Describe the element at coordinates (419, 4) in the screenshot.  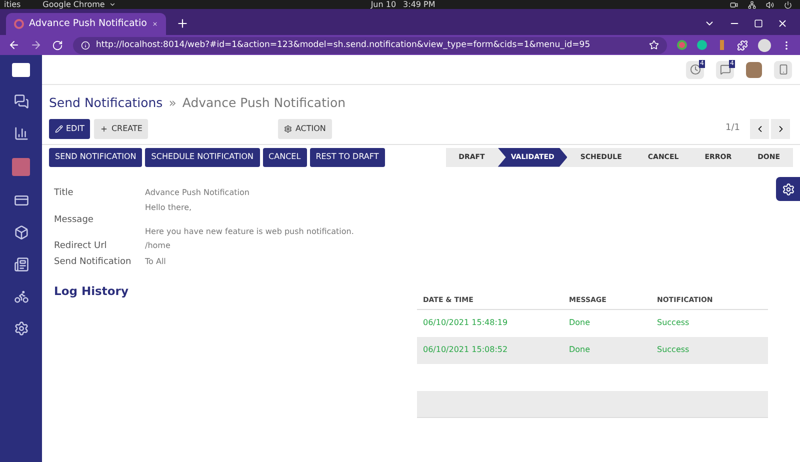
I see `time-label: 3:49 PM` at that location.